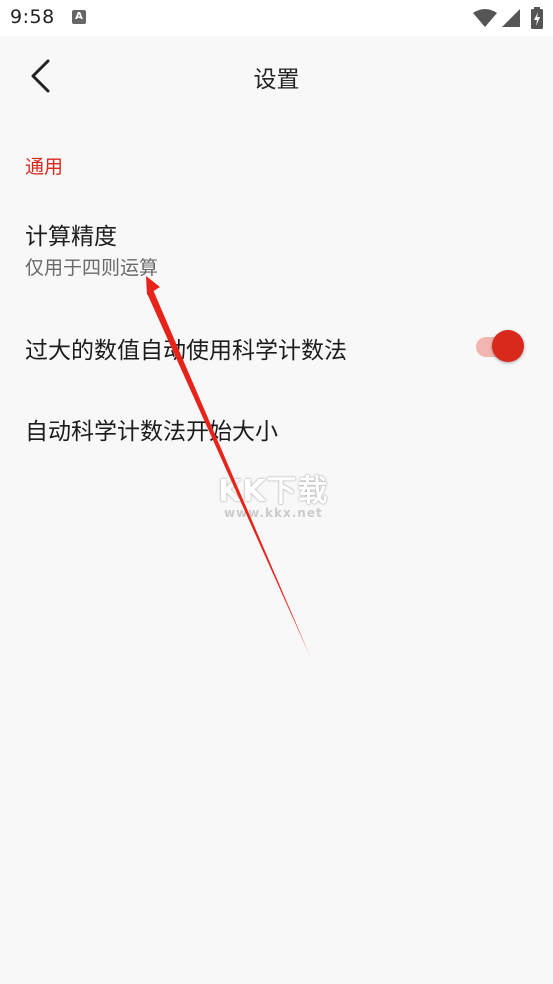 This screenshot has width=553, height=984. What do you see at coordinates (186, 351) in the screenshot?
I see `setting-title: 过大的数值自动使用科学计数法` at bounding box center [186, 351].